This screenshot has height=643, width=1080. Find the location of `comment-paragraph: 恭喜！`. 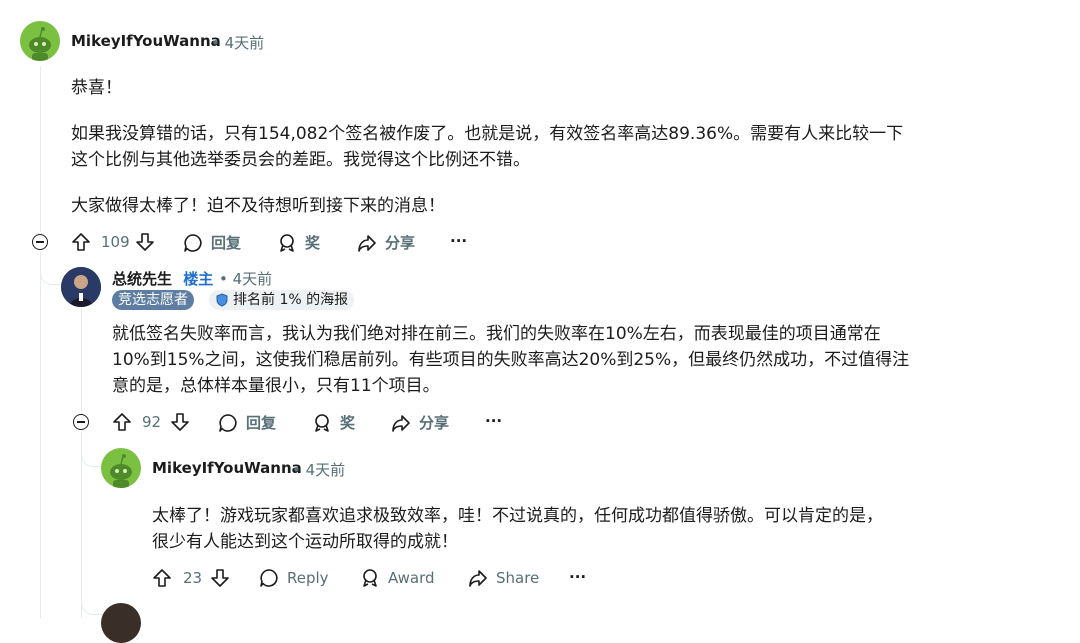

comment-paragraph: 恭喜！ is located at coordinates (96, 88).